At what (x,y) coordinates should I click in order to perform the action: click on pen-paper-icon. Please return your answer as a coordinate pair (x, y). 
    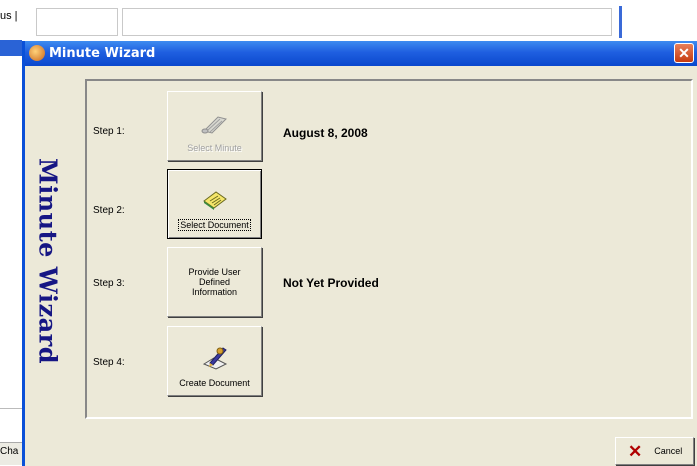
    Looking at the image, I should click on (214, 358).